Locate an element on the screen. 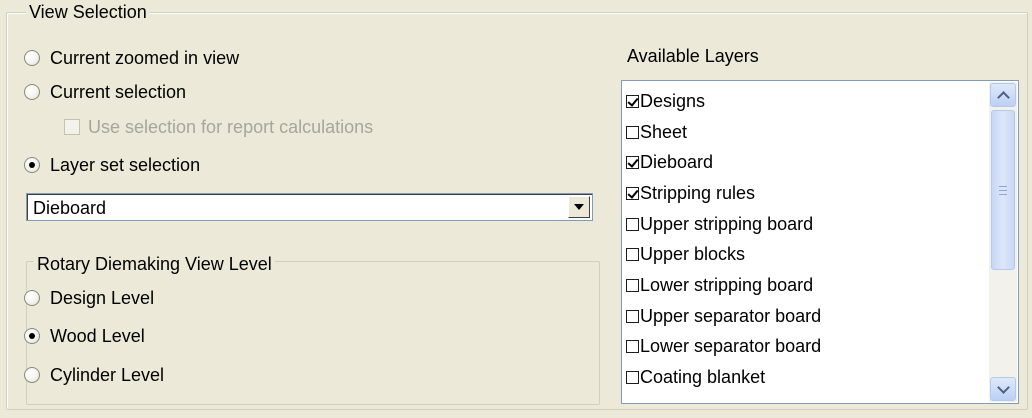 This screenshot has height=418, width=1032. layer-item-stripping-rules: Stripping rules is located at coordinates (723, 193).